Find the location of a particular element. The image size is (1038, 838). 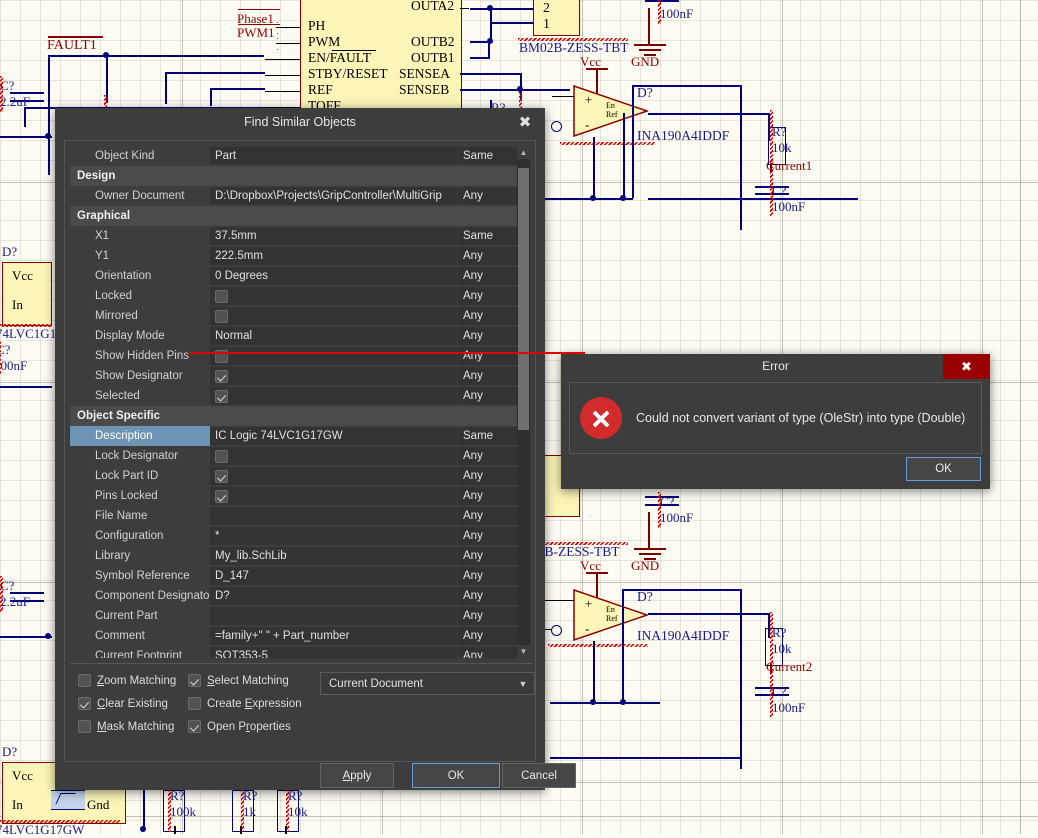

property-group-header: Object Specific» is located at coordinates (300, 416).